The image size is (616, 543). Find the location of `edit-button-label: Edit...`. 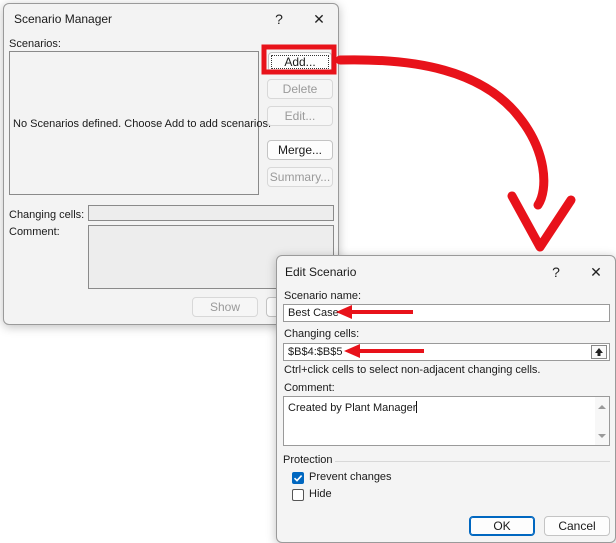

edit-button-label: Edit... is located at coordinates (300, 116).